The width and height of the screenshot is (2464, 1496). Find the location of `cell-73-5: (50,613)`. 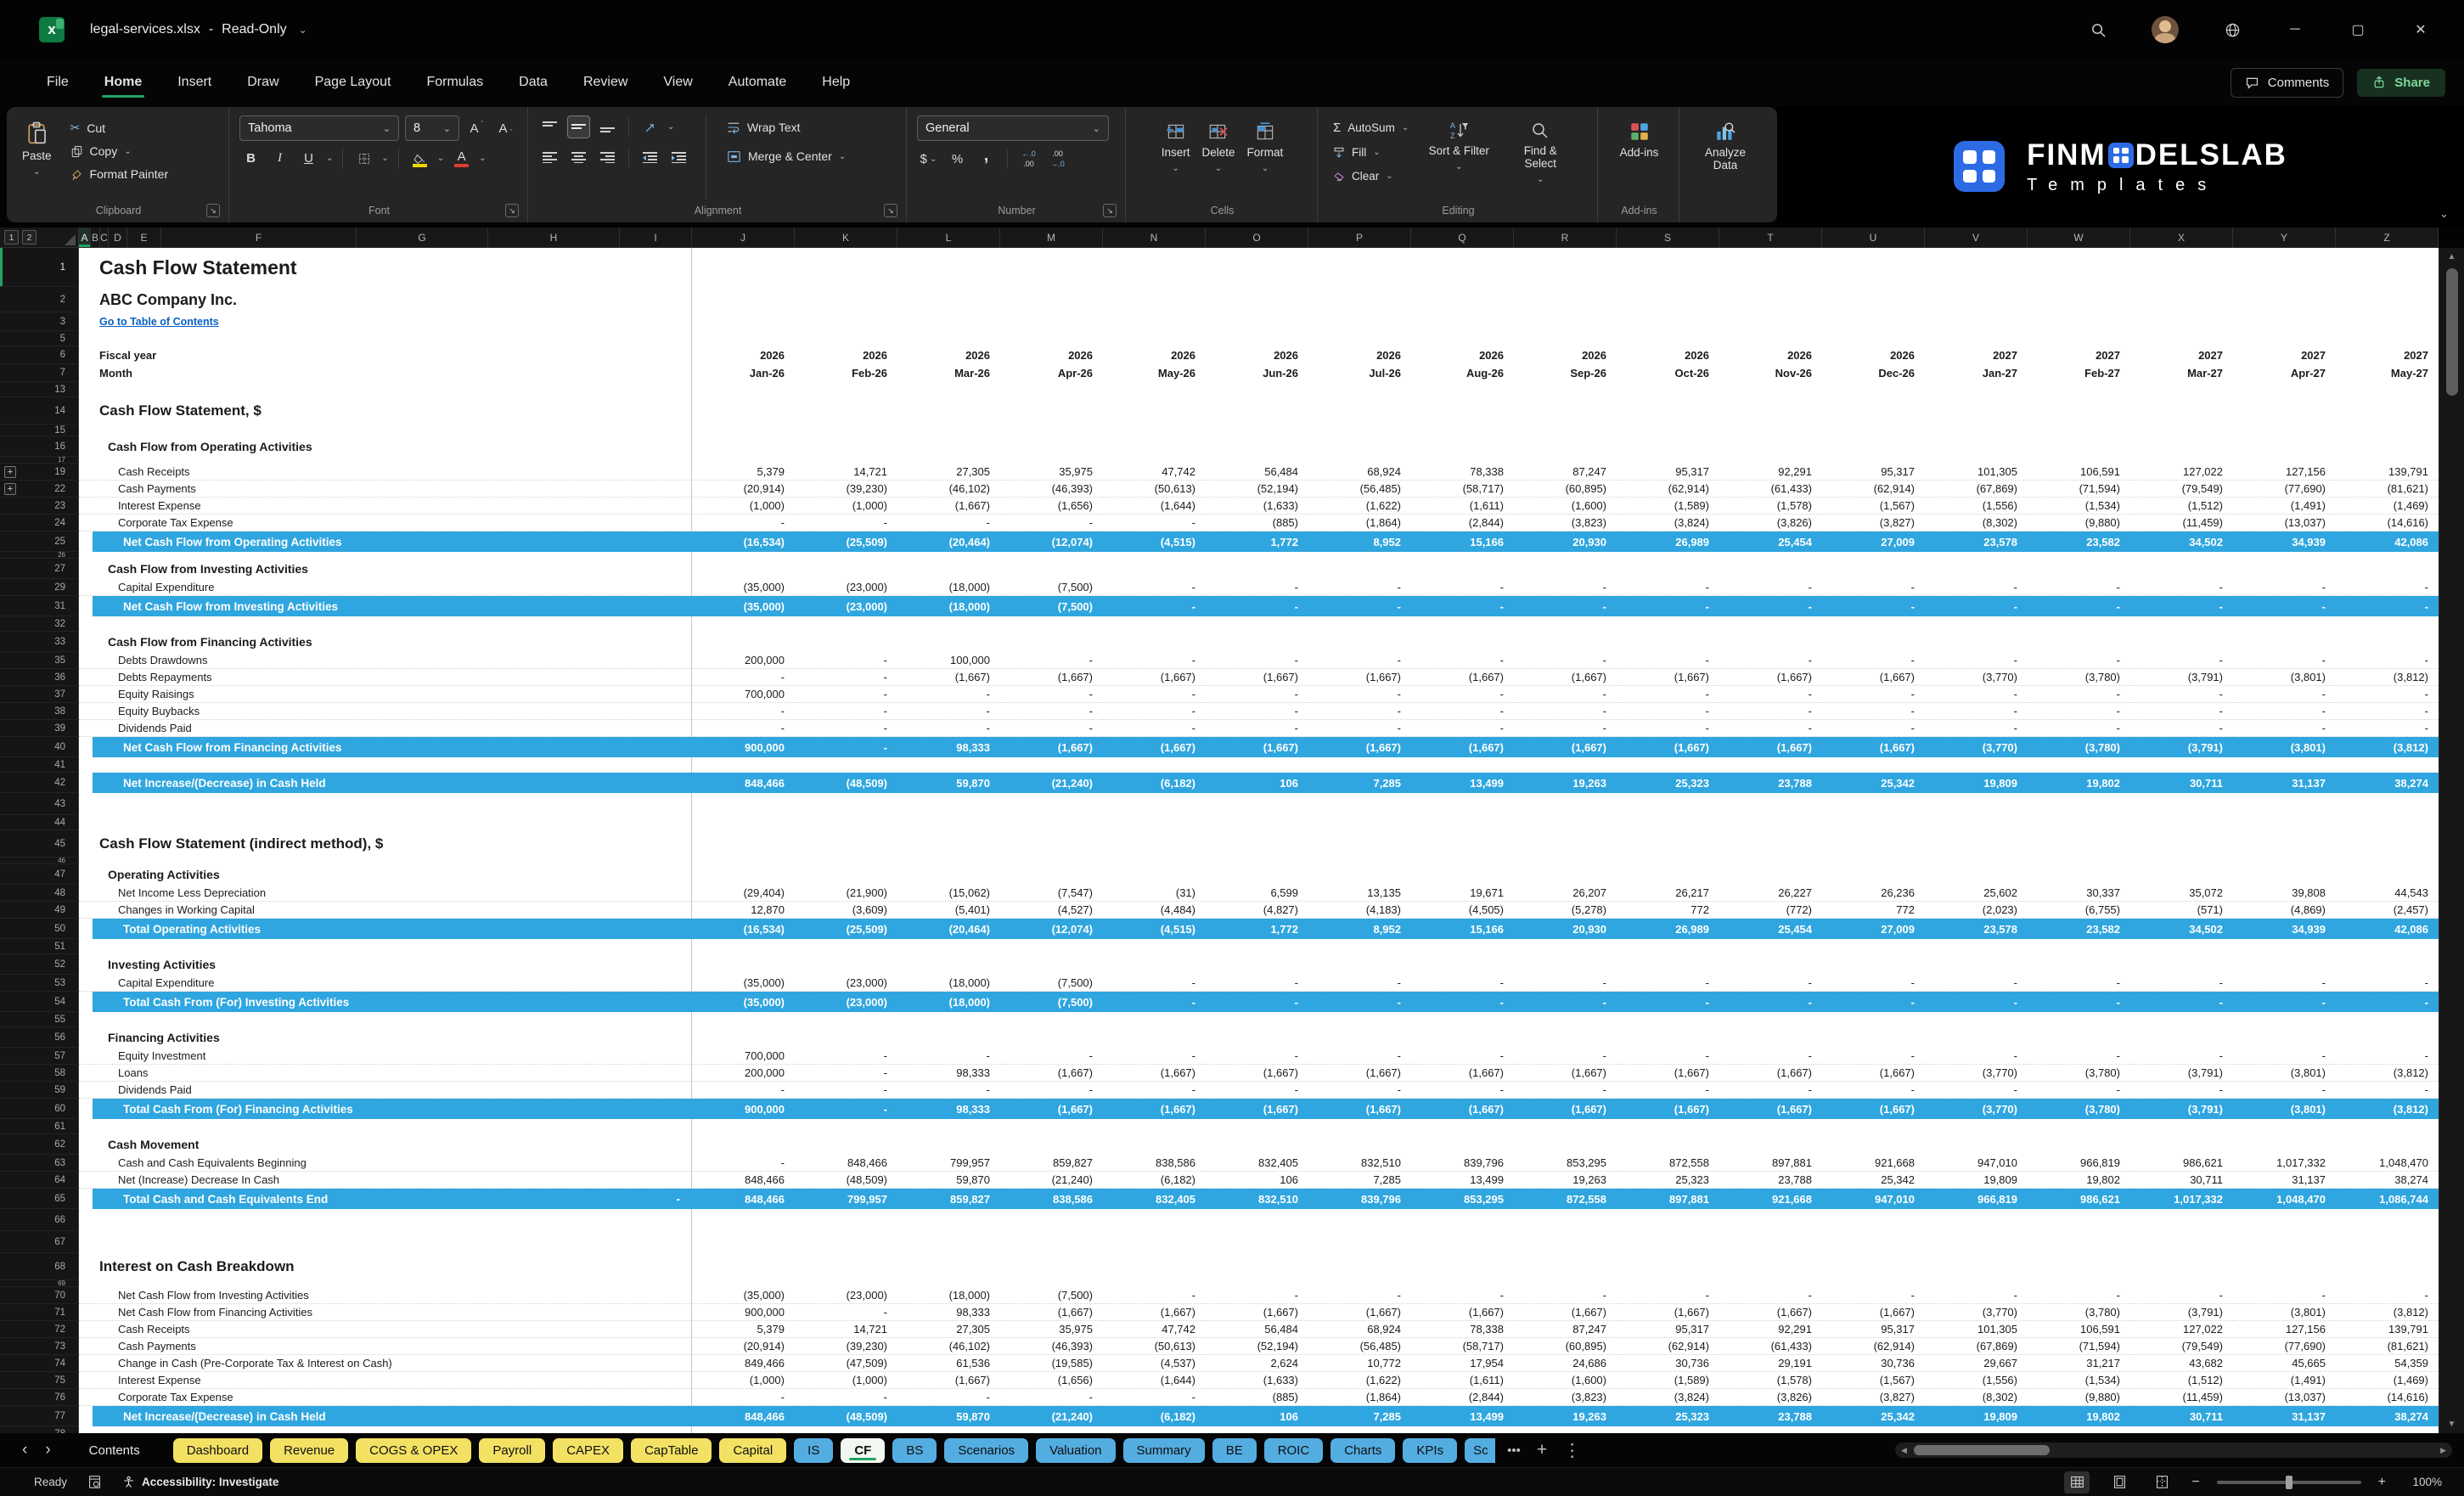

cell-73-5: (50,613) is located at coordinates (1154, 1346).